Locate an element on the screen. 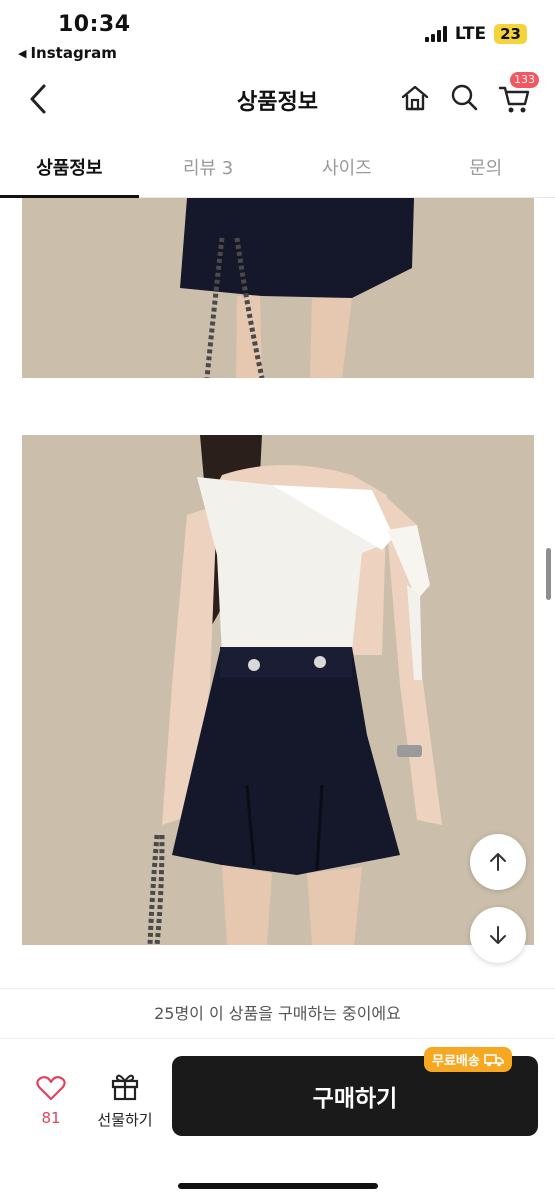 The height and width of the screenshot is (1200, 555). home-button is located at coordinates (415, 98).